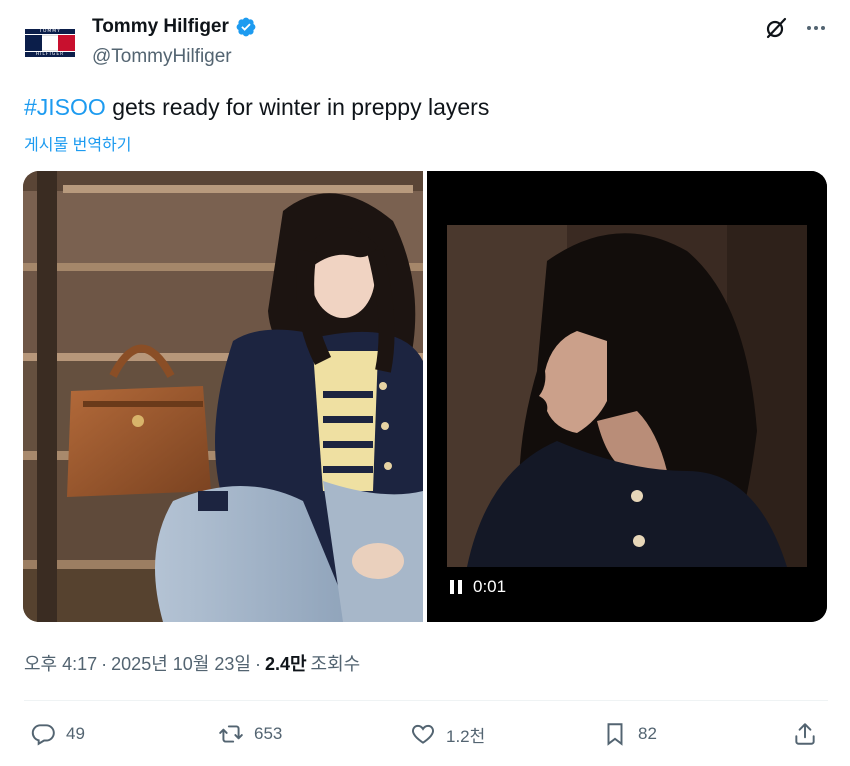  Describe the element at coordinates (181, 663) in the screenshot. I see `tweet-date: 2025년 10월 23일` at that location.